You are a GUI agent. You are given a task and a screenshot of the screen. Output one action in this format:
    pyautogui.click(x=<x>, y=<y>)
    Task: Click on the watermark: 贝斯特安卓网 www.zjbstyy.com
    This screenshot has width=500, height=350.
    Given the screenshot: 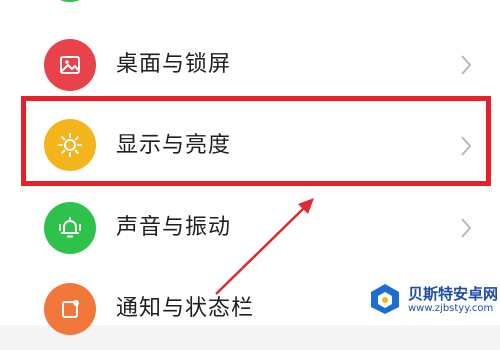 What is the action you would take?
    pyautogui.click(x=434, y=302)
    